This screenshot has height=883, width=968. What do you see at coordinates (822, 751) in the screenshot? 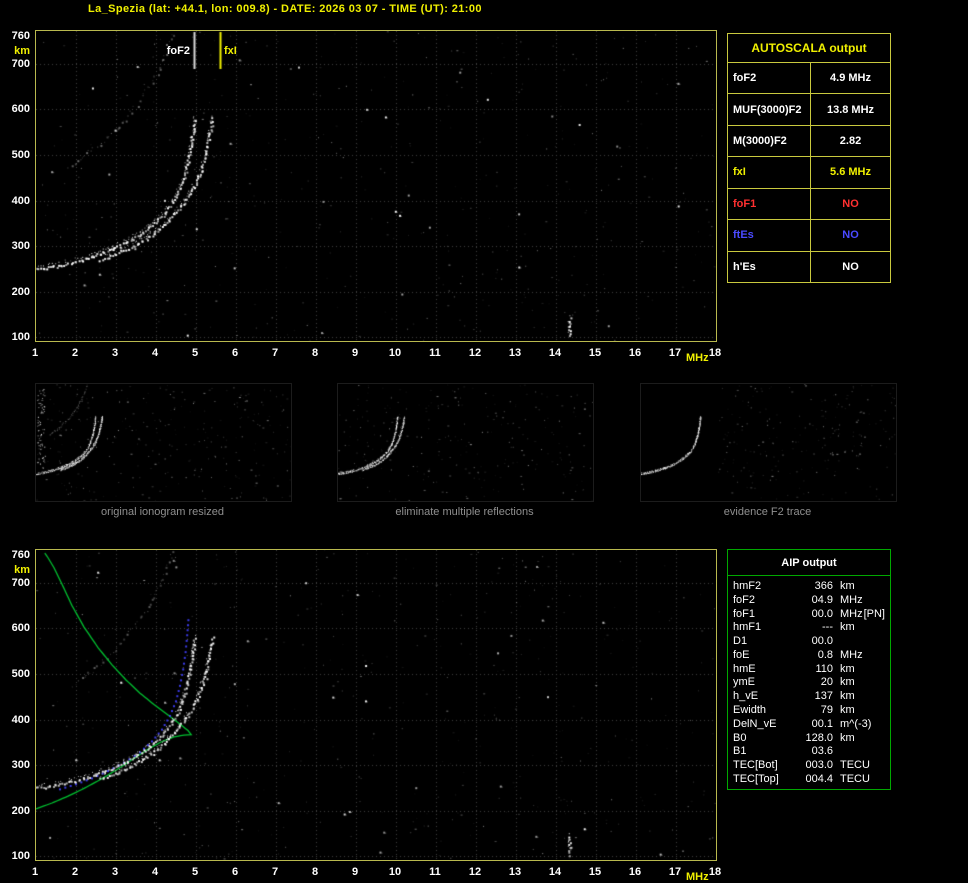
I see `aip-parameter-value: 03.6` at bounding box center [822, 751].